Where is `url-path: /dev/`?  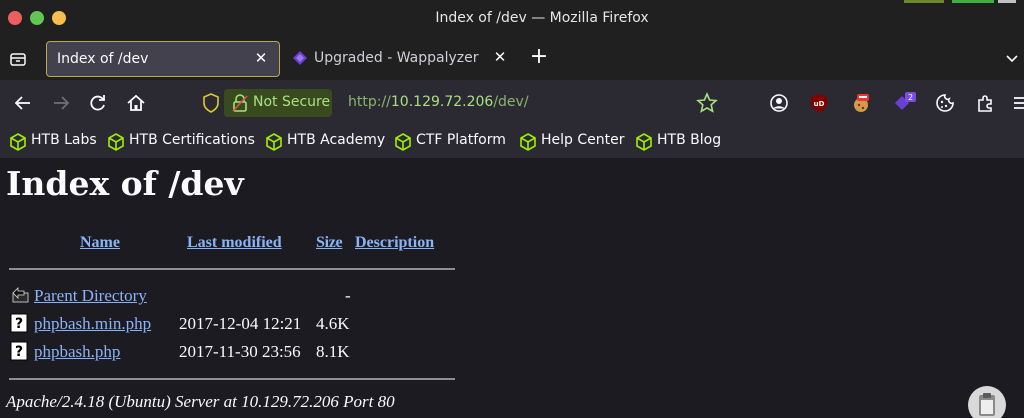
url-path: /dev/ is located at coordinates (511, 102).